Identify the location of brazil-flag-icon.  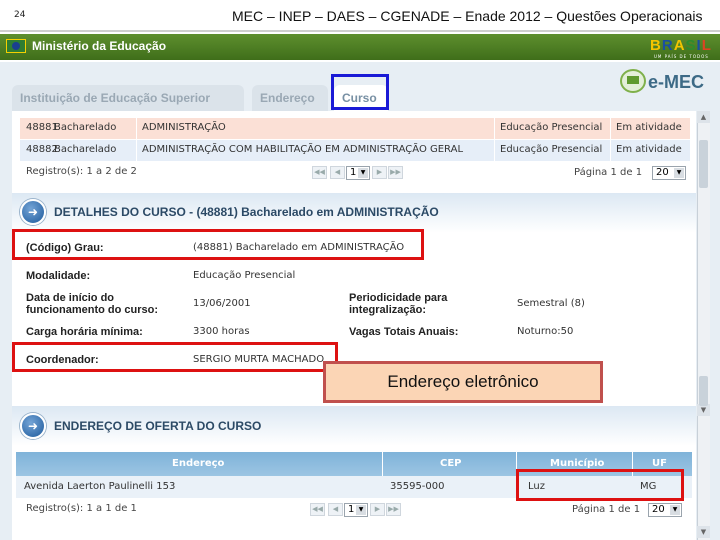
(16, 46).